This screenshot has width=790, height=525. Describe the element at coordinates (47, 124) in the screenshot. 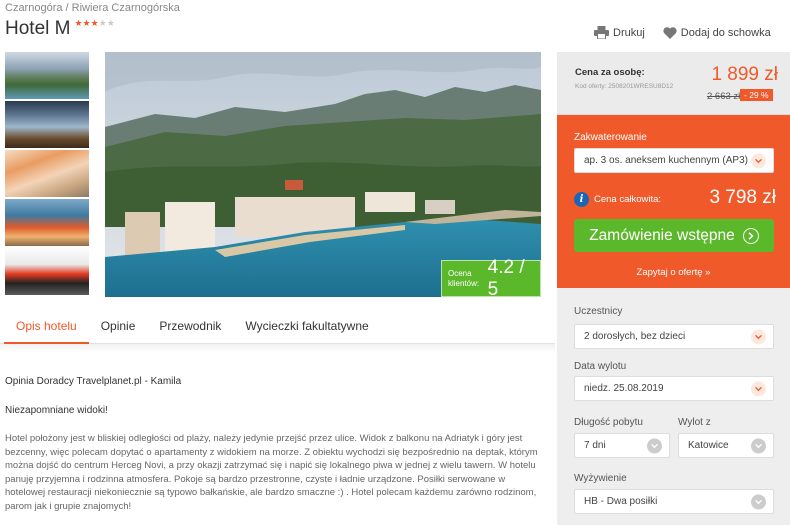

I see `thumbnail-balcony` at that location.